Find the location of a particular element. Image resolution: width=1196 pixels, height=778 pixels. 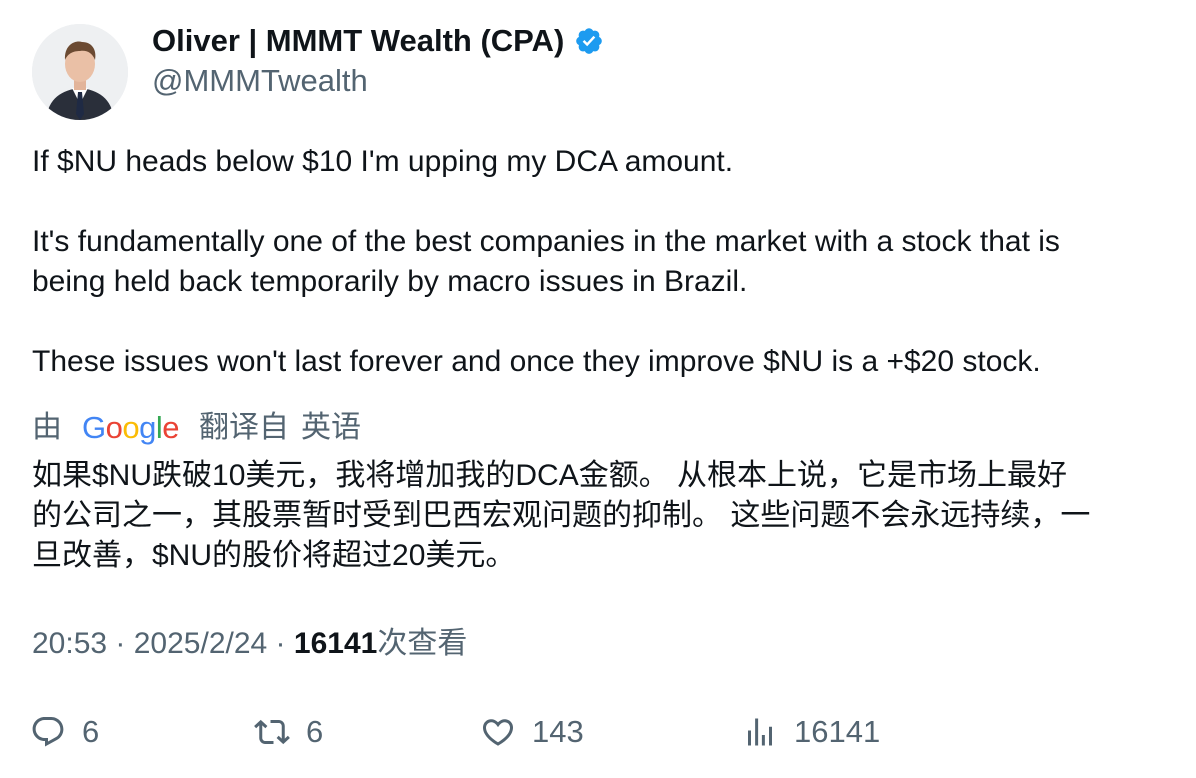

heart-icon is located at coordinates (498, 732).